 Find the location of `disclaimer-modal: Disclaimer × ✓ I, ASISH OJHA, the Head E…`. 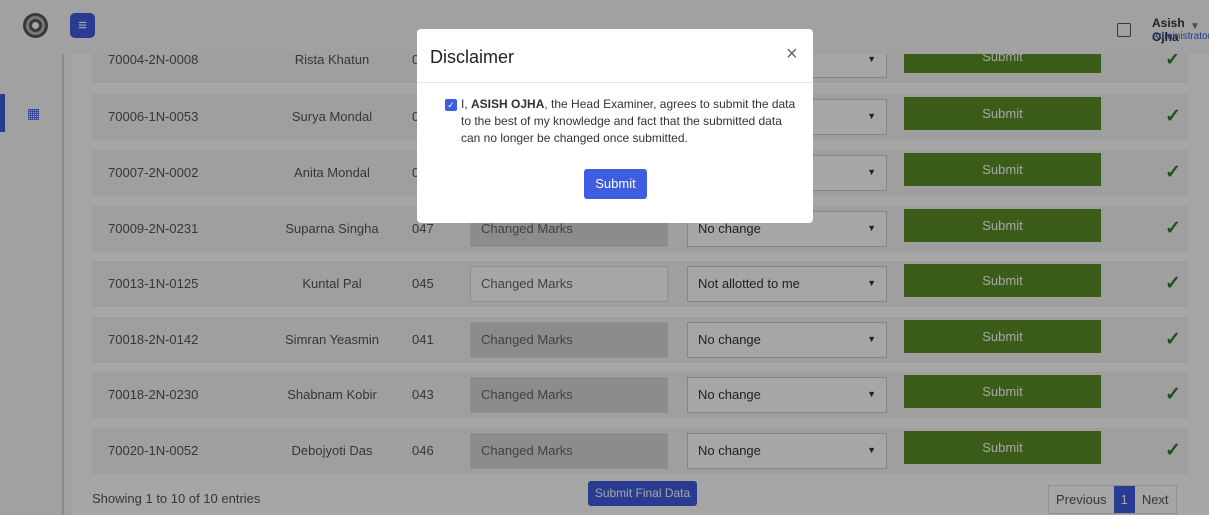

disclaimer-modal: Disclaimer × ✓ I, ASISH OJHA, the Head E… is located at coordinates (615, 126).